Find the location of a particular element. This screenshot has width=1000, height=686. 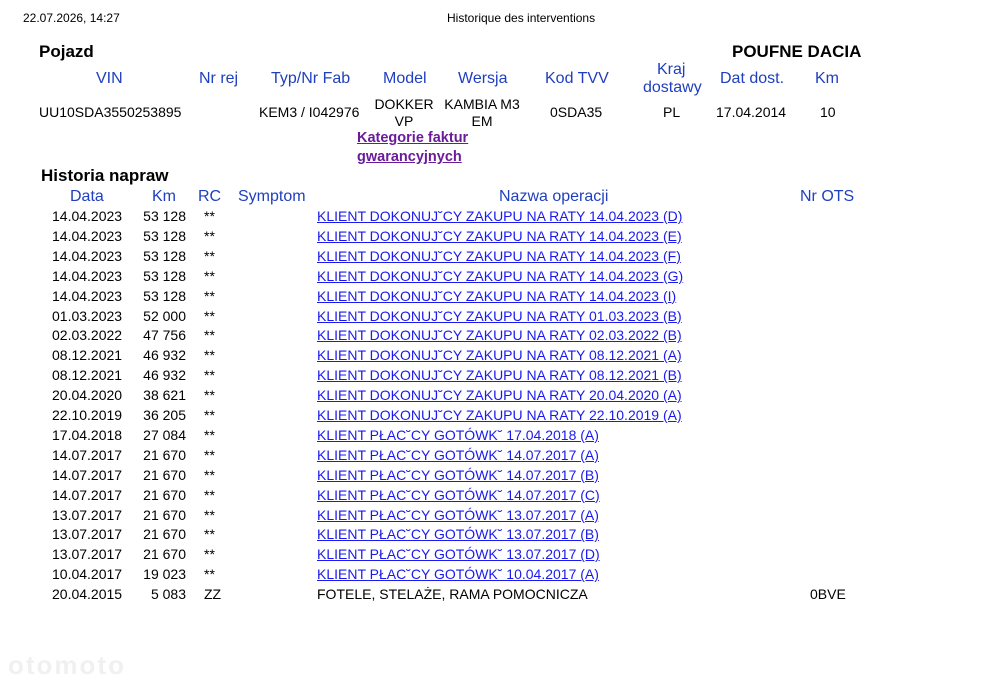

warranty-categories-link: Kategorie faktur gwarancyjnych is located at coordinates (412, 148).